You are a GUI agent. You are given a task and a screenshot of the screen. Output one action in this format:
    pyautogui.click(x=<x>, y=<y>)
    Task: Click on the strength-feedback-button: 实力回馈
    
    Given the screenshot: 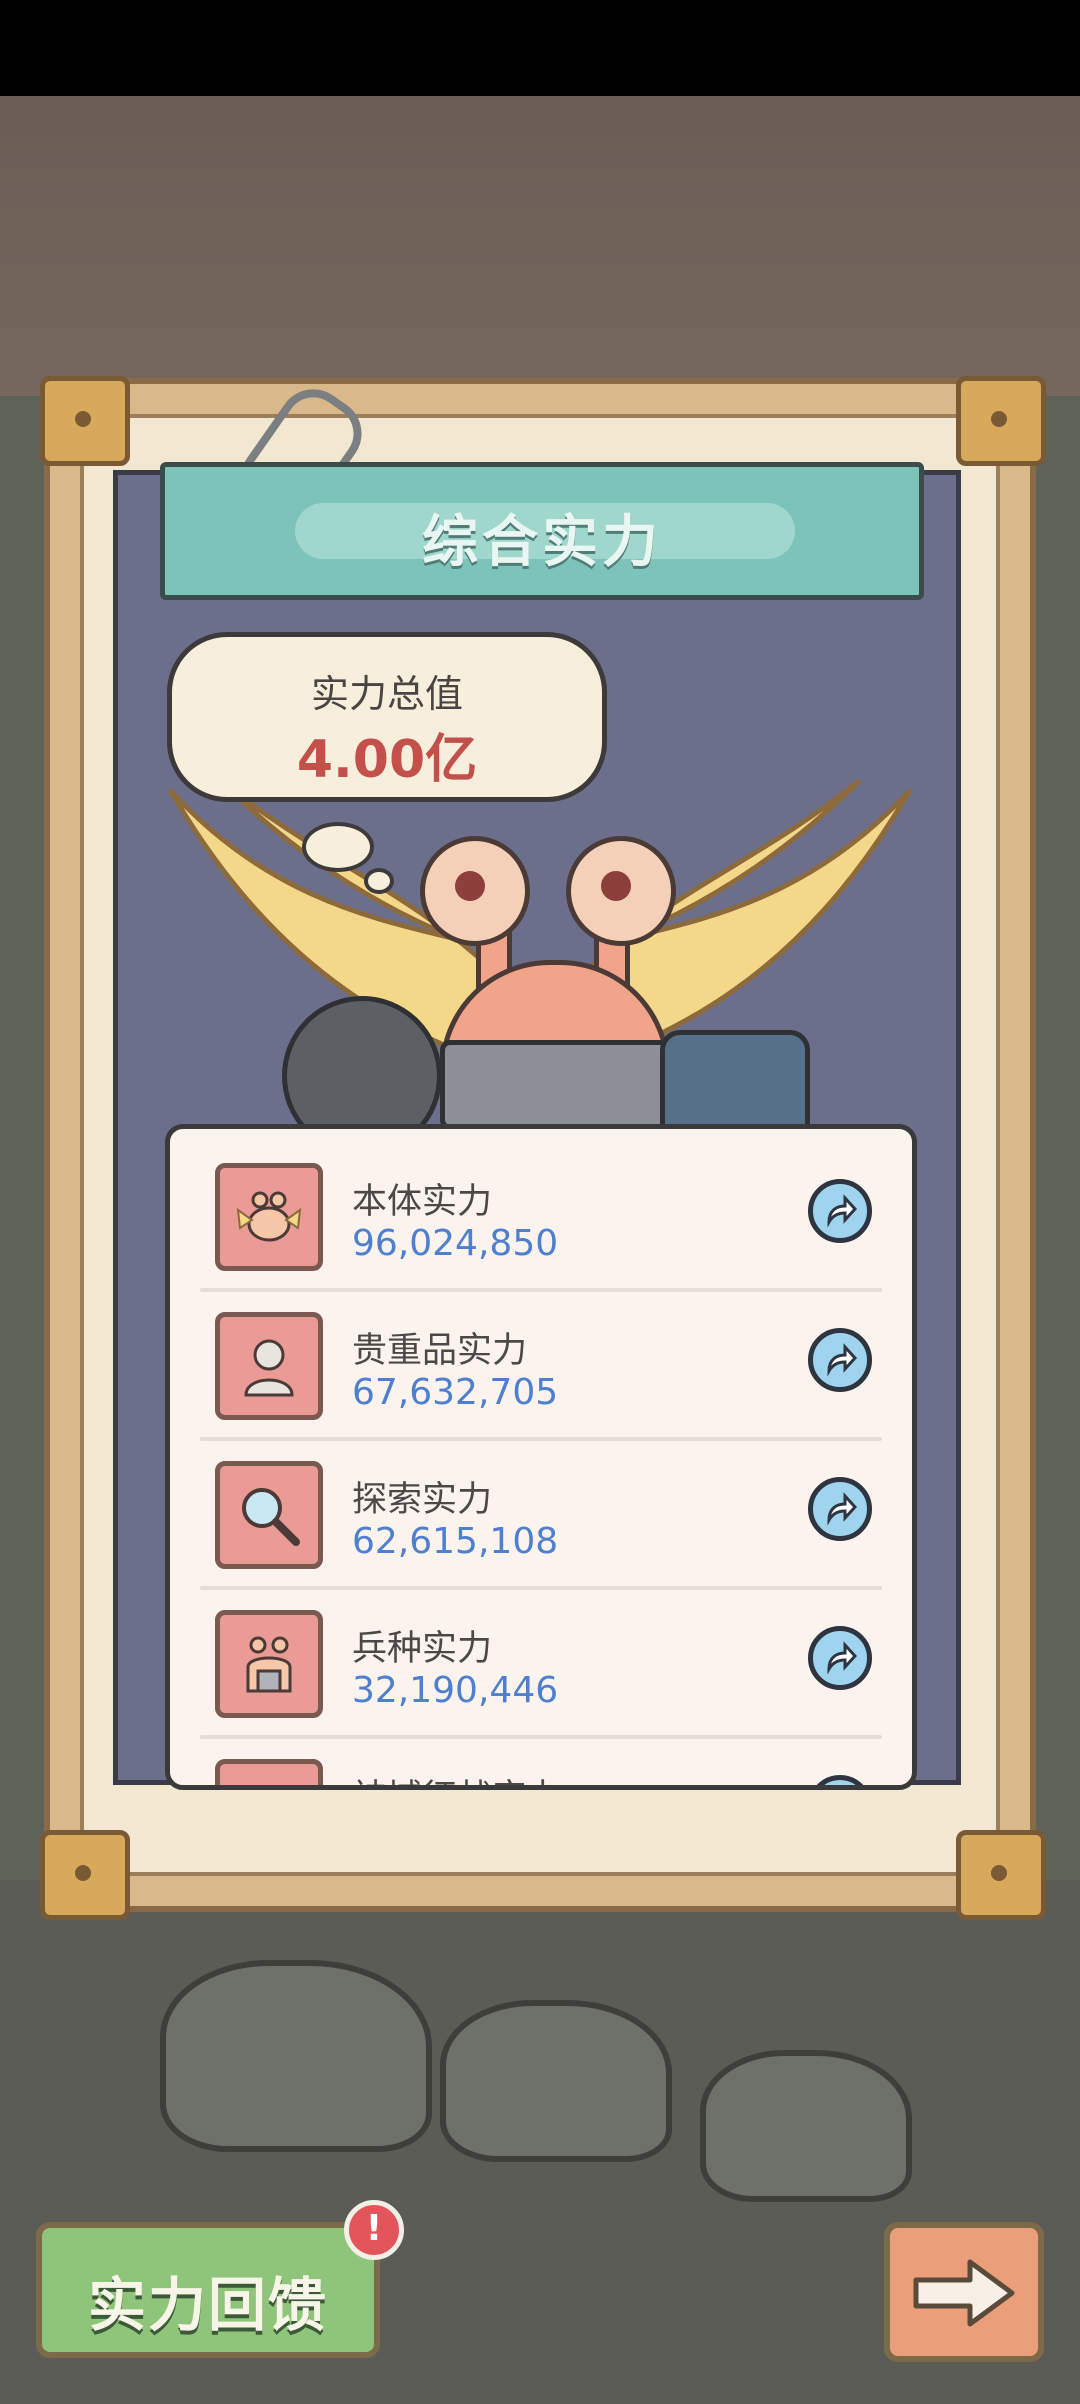 What is the action you would take?
    pyautogui.click(x=208, y=2290)
    